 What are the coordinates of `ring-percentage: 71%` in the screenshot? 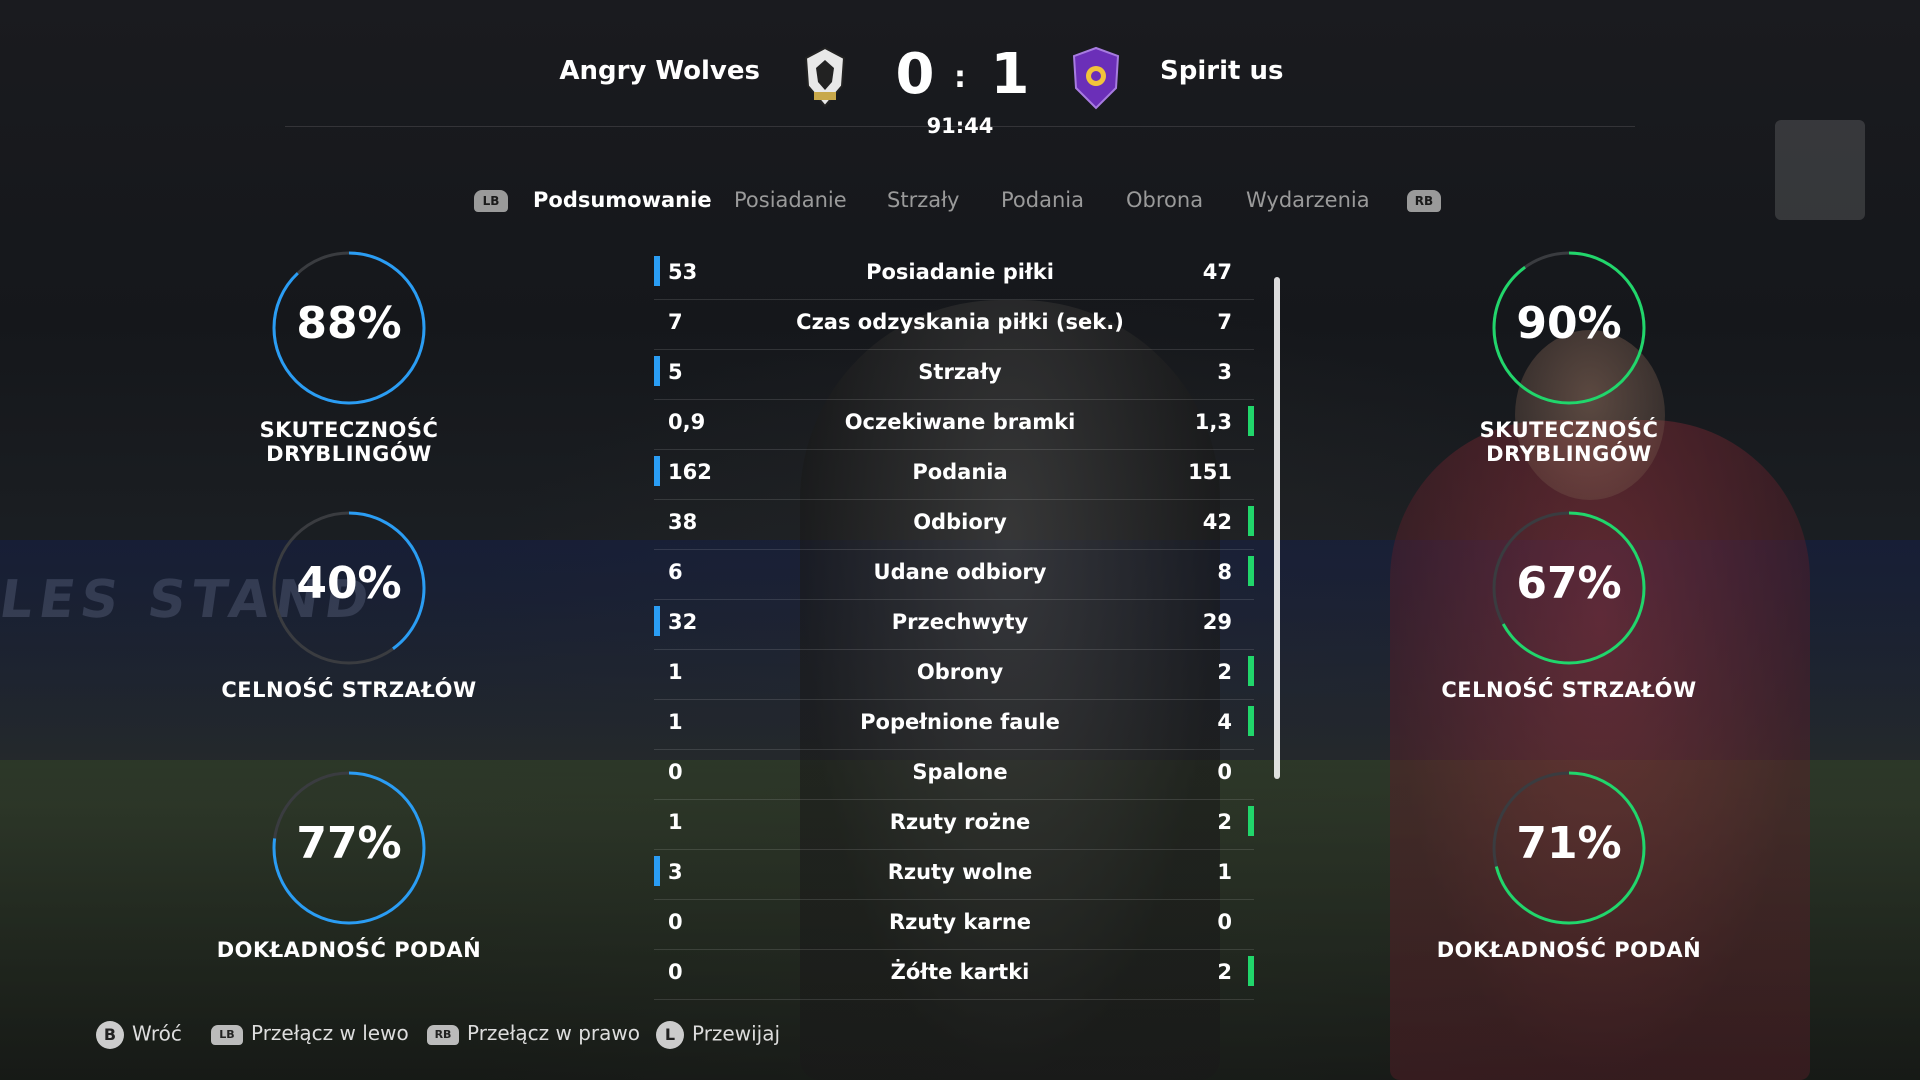 It's located at (1569, 843).